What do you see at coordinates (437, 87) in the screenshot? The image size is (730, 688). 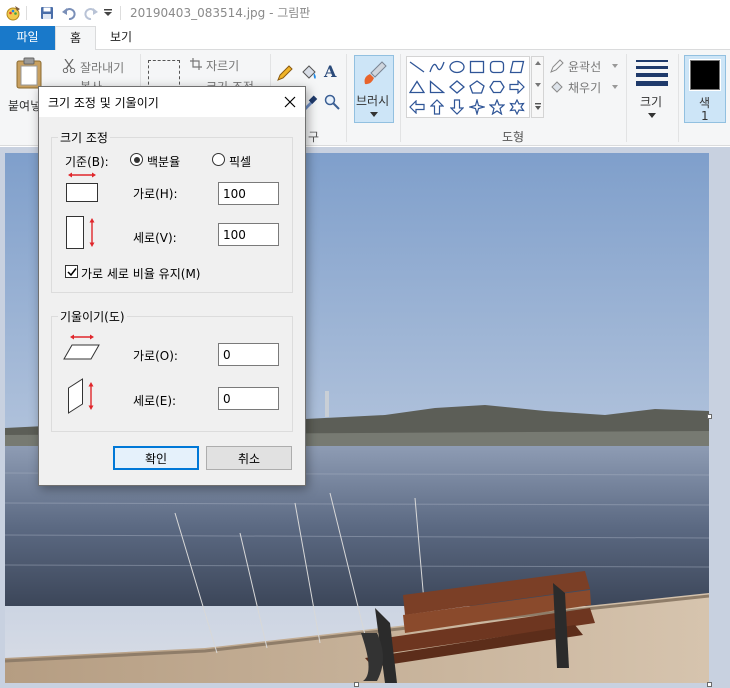 I see `right-triangle-shape-icon` at bounding box center [437, 87].